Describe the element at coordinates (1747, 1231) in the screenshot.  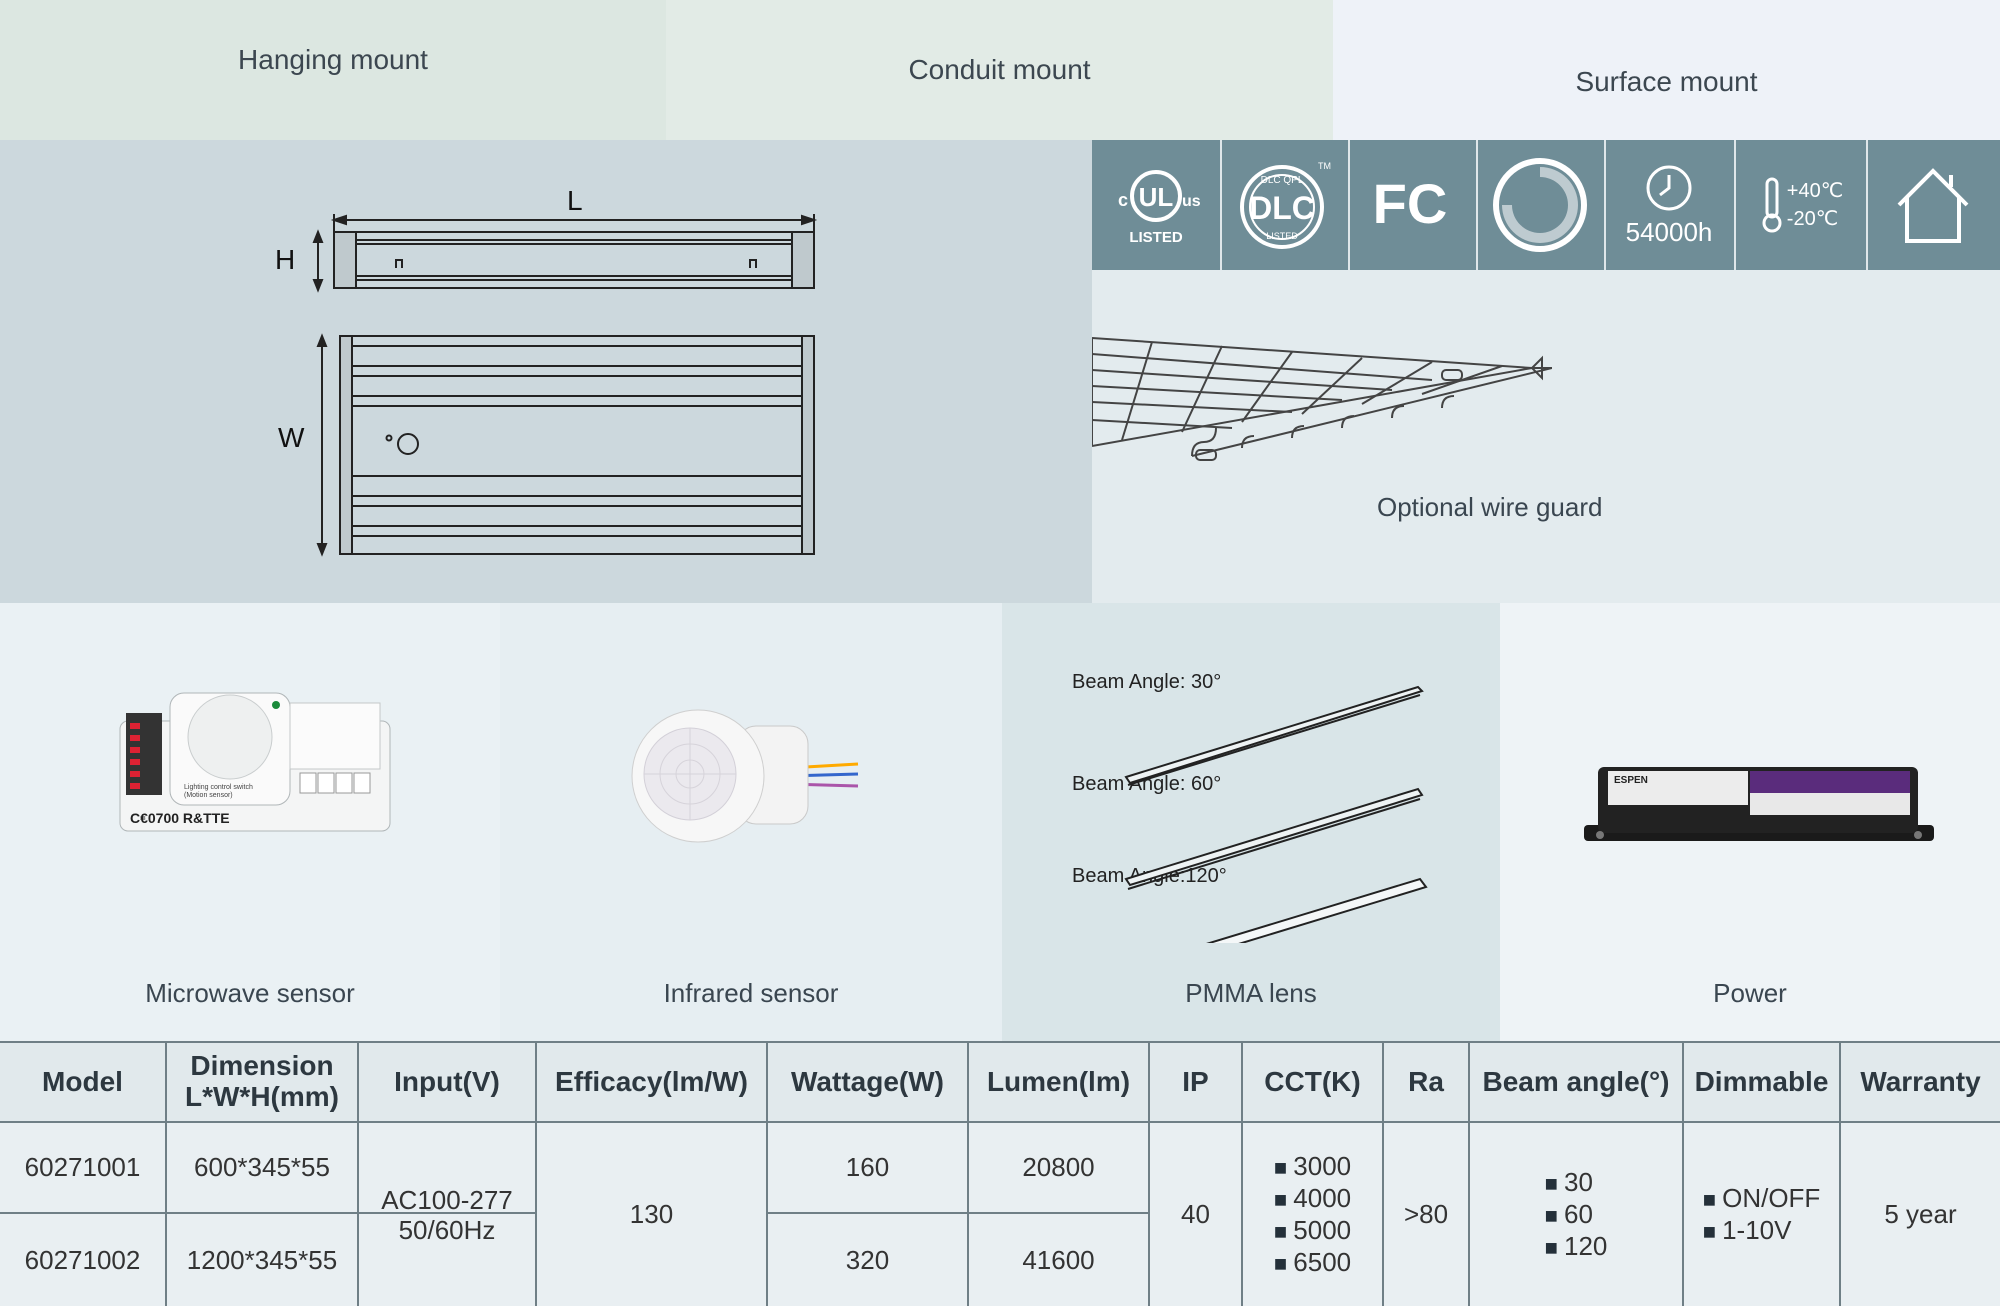
I see `dimmable-option: 1-10V` at that location.